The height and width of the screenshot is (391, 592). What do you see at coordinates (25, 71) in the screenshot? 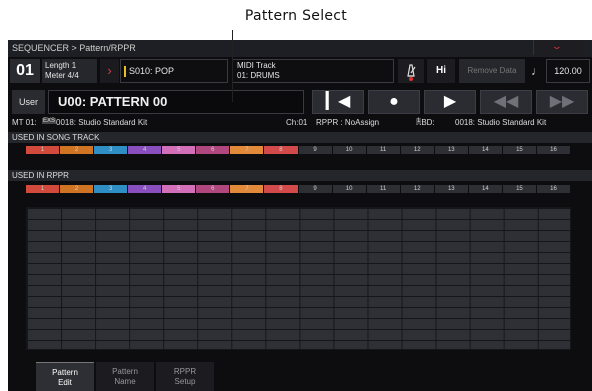
I see `track-number: 01` at bounding box center [25, 71].